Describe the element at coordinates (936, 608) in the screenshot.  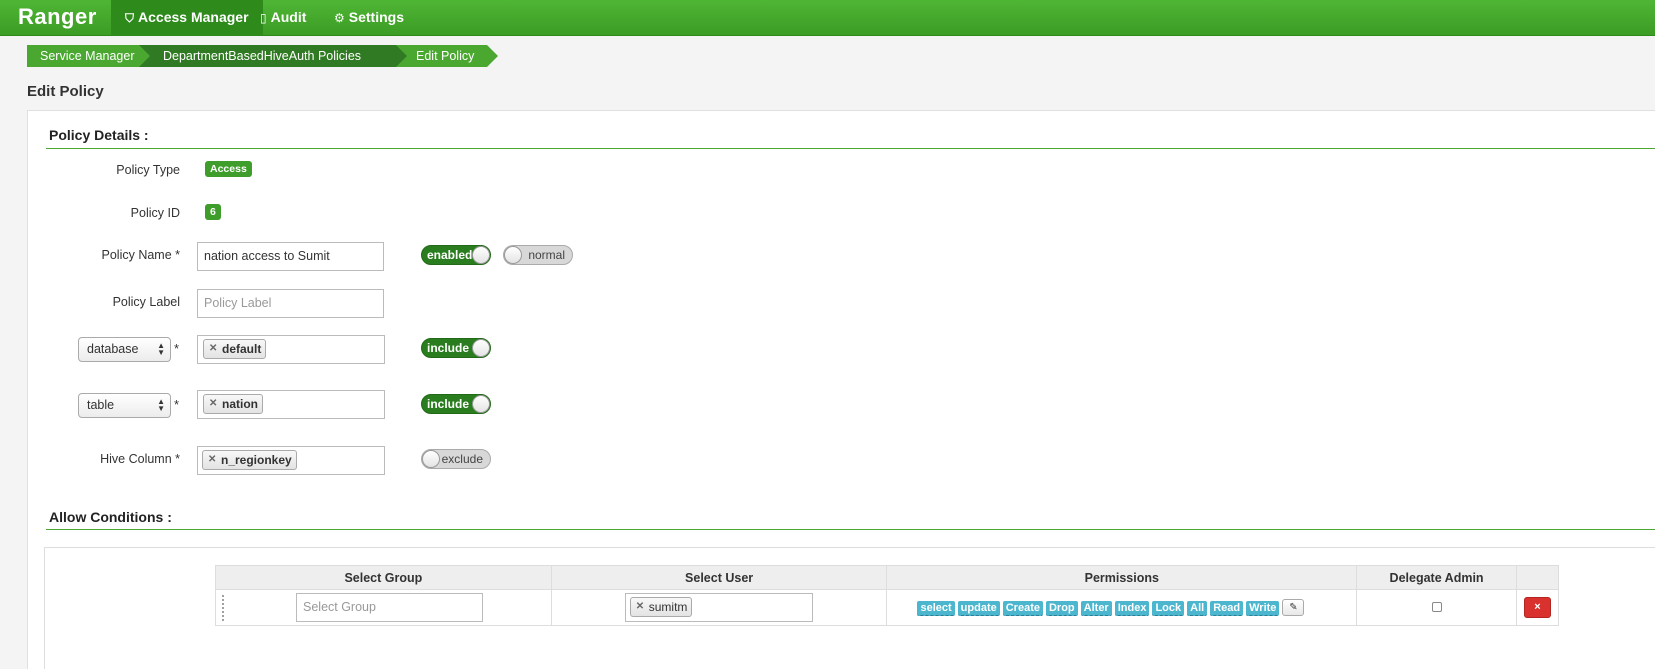
I see `permission-select: select` at that location.